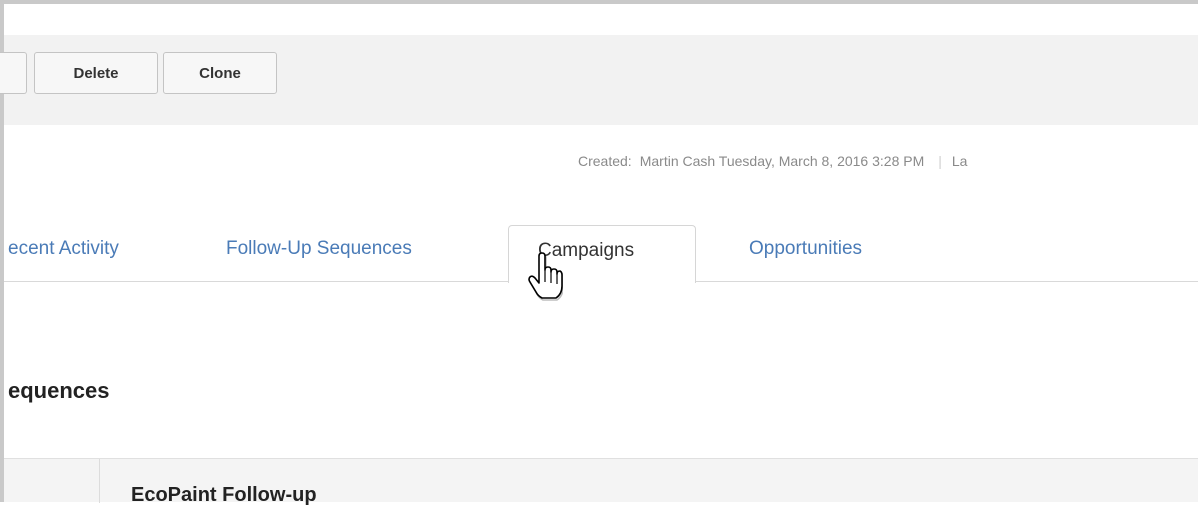 This screenshot has width=1198, height=507. What do you see at coordinates (605, 161) in the screenshot?
I see `created-label: Created:` at bounding box center [605, 161].